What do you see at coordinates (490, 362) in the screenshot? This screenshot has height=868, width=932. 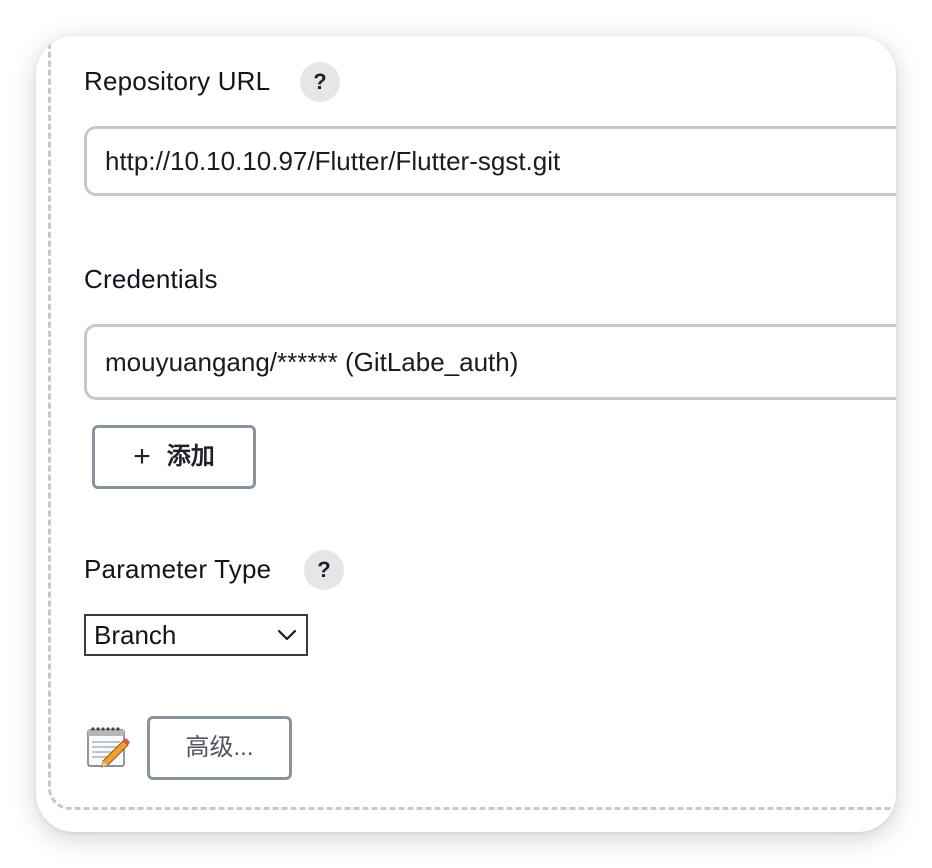 I see `credentials-select: mouyuangang/****** (GitLabe_auth)` at bounding box center [490, 362].